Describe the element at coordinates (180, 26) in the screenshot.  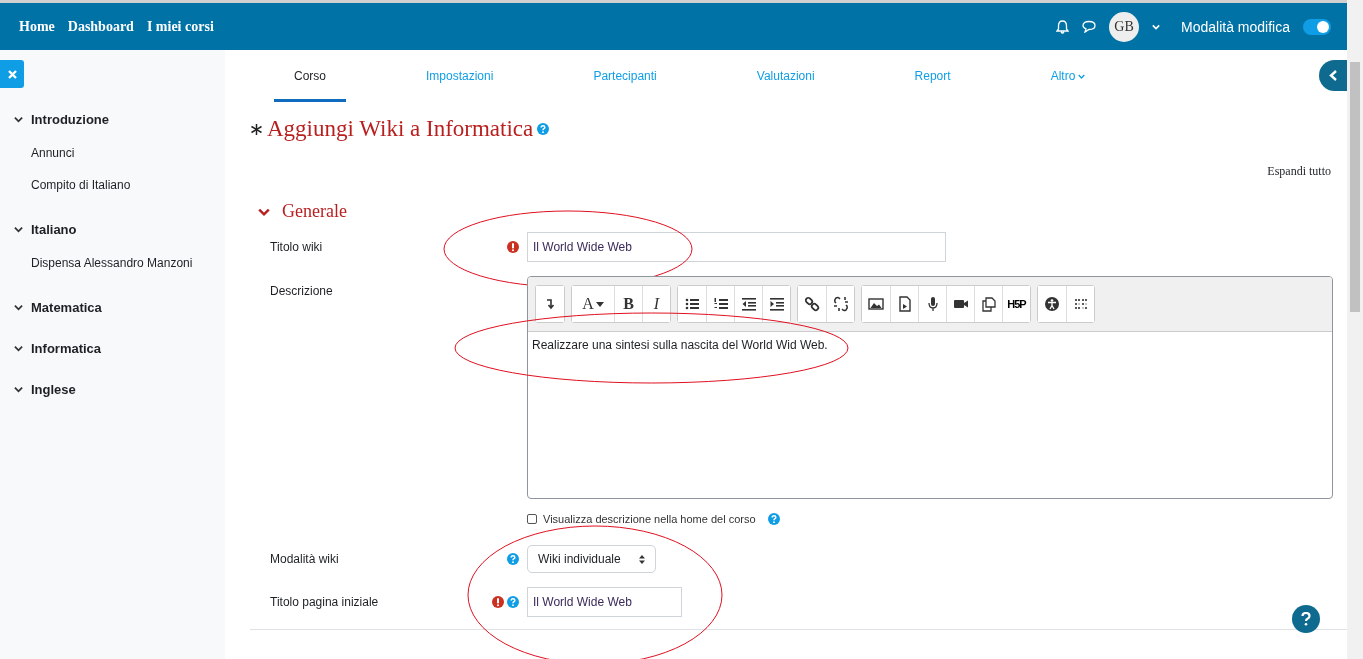
I see `nav-link: I miei corsi` at that location.